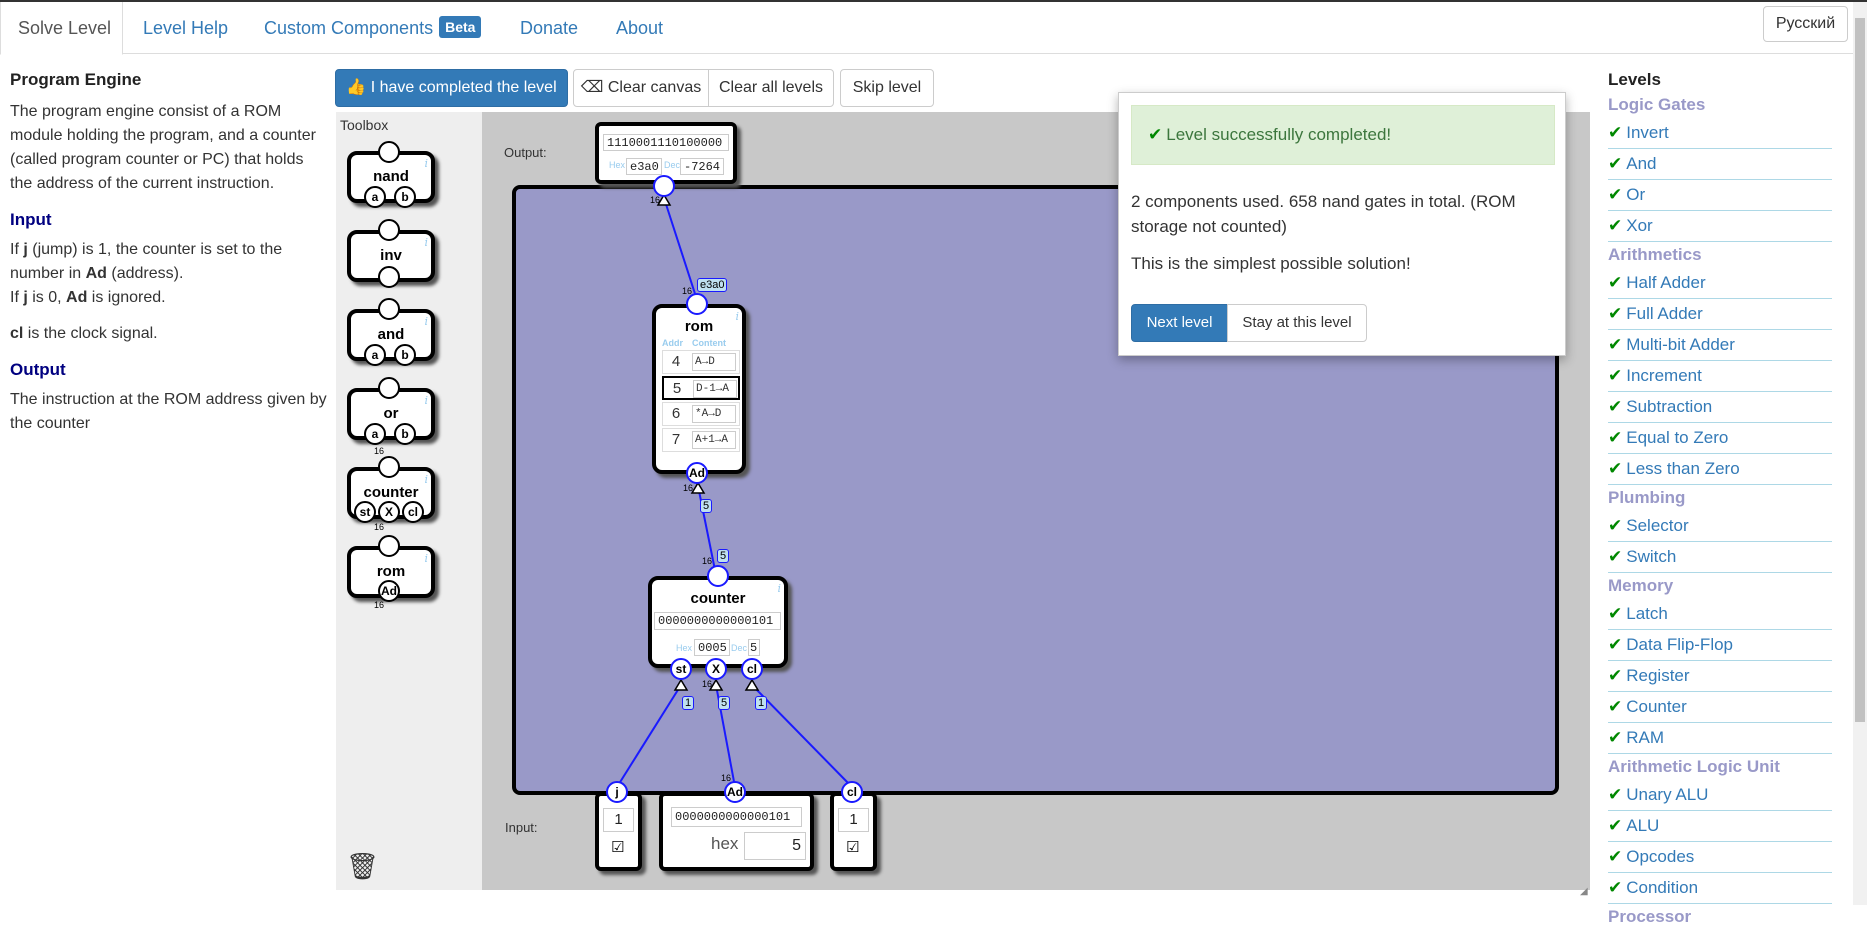 The image size is (1867, 930). What do you see at coordinates (1720, 195) in the screenshot?
I see `level-item: ✔ Or` at bounding box center [1720, 195].